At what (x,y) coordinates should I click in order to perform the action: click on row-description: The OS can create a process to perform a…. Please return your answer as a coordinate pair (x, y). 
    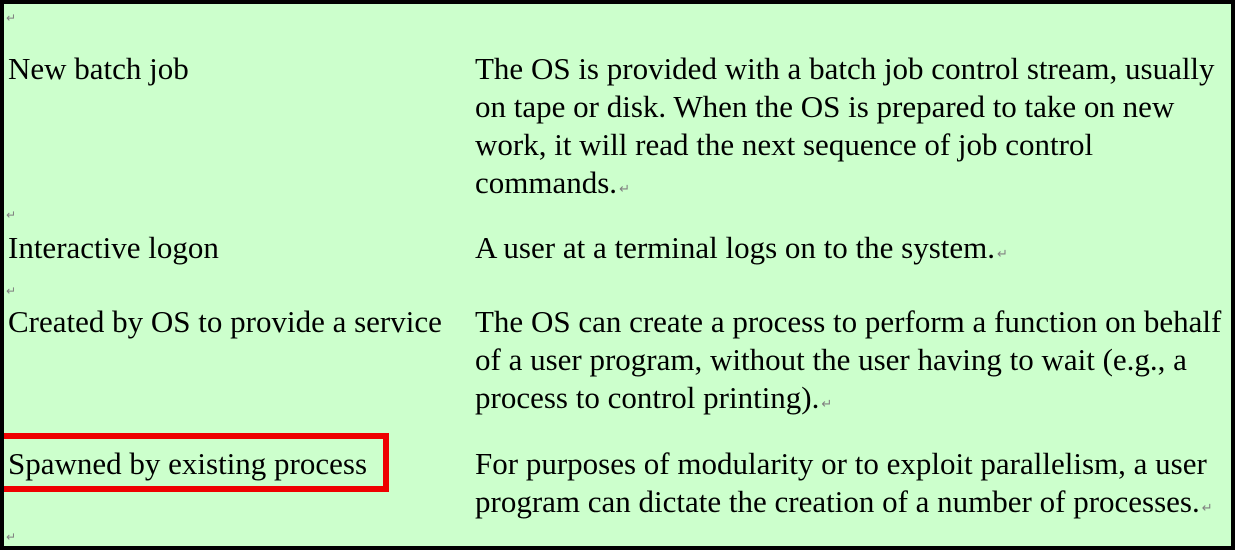
    Looking at the image, I should click on (848, 359).